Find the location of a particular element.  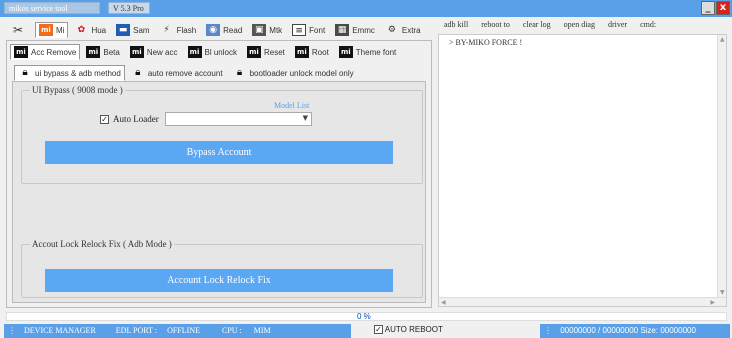

group-title: Accout Lock Relock Fix ( Adb Mode ) is located at coordinates (102, 244).